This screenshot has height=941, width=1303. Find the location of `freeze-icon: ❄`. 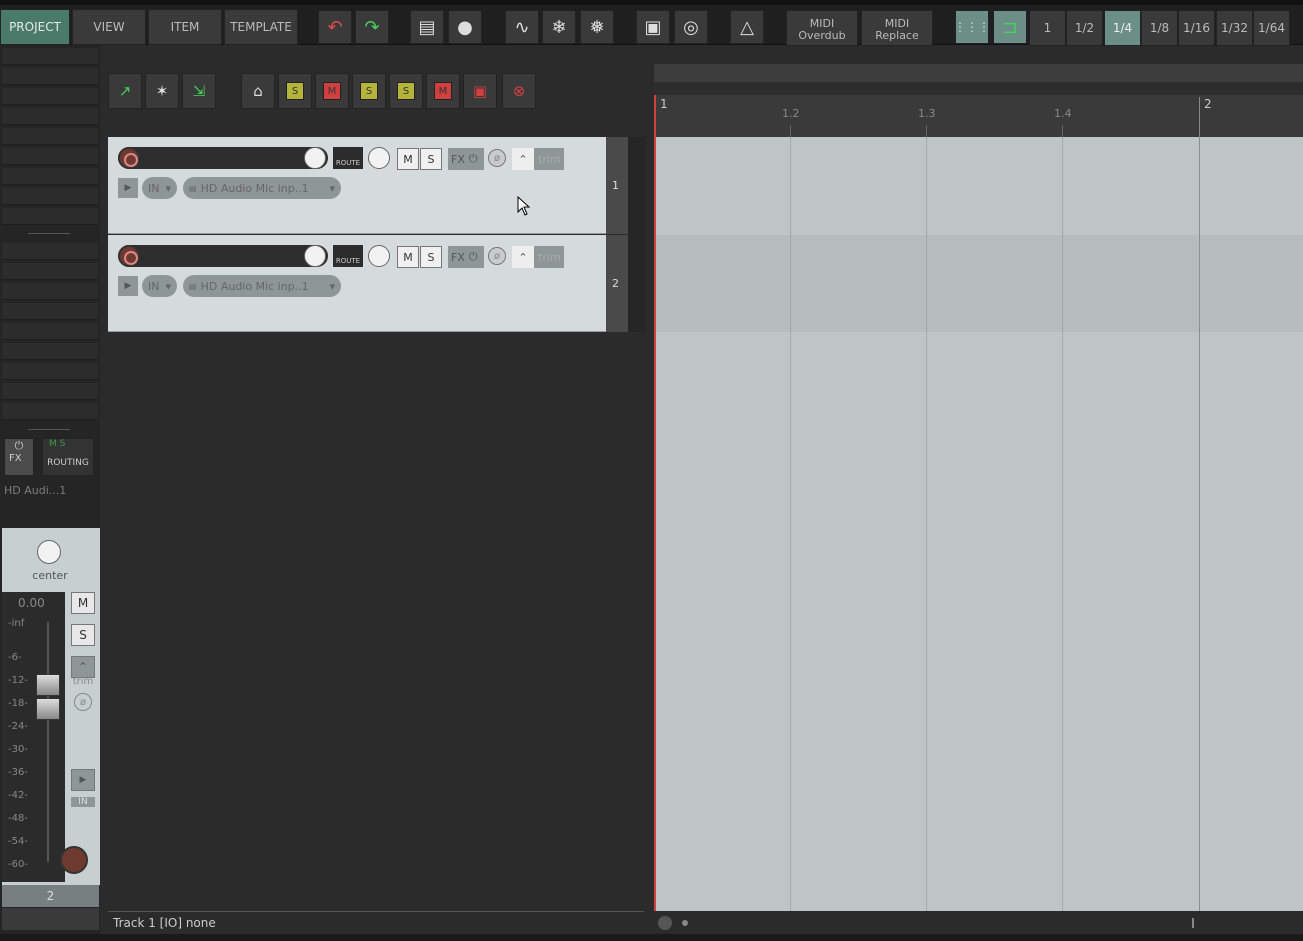

freeze-icon: ❄ is located at coordinates (559, 27).